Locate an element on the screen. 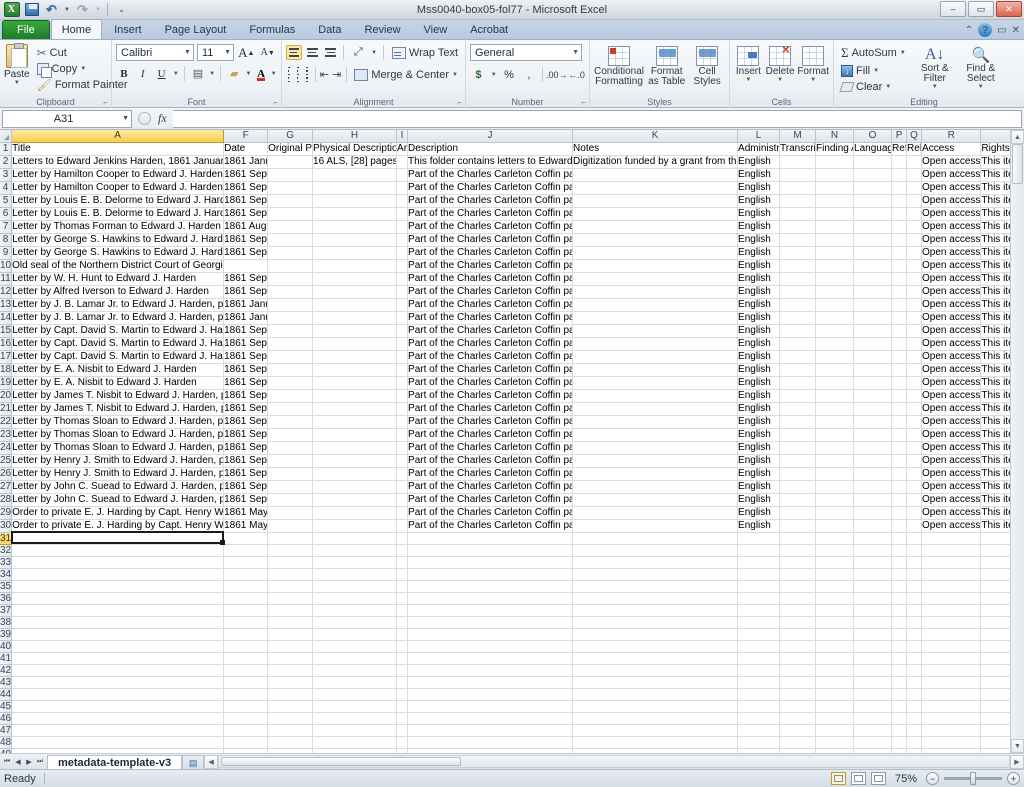 Image resolution: width=1024 pixels, height=787 pixels. cell-M20 is located at coordinates (798, 396).